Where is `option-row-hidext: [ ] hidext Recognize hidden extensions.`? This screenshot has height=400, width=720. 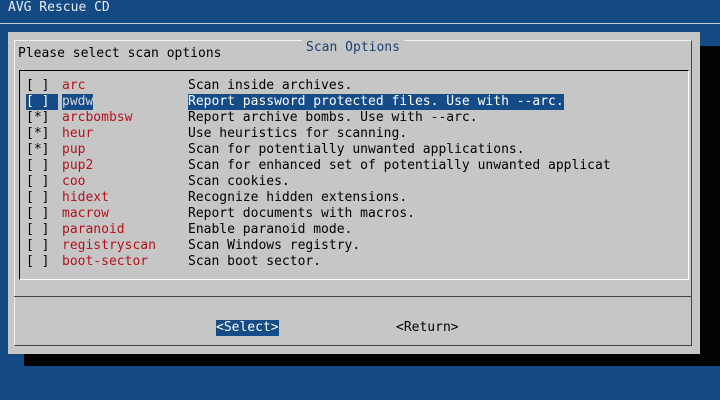 option-row-hidext: [ ] hidext Recognize hidden extensions. is located at coordinates (356, 198).